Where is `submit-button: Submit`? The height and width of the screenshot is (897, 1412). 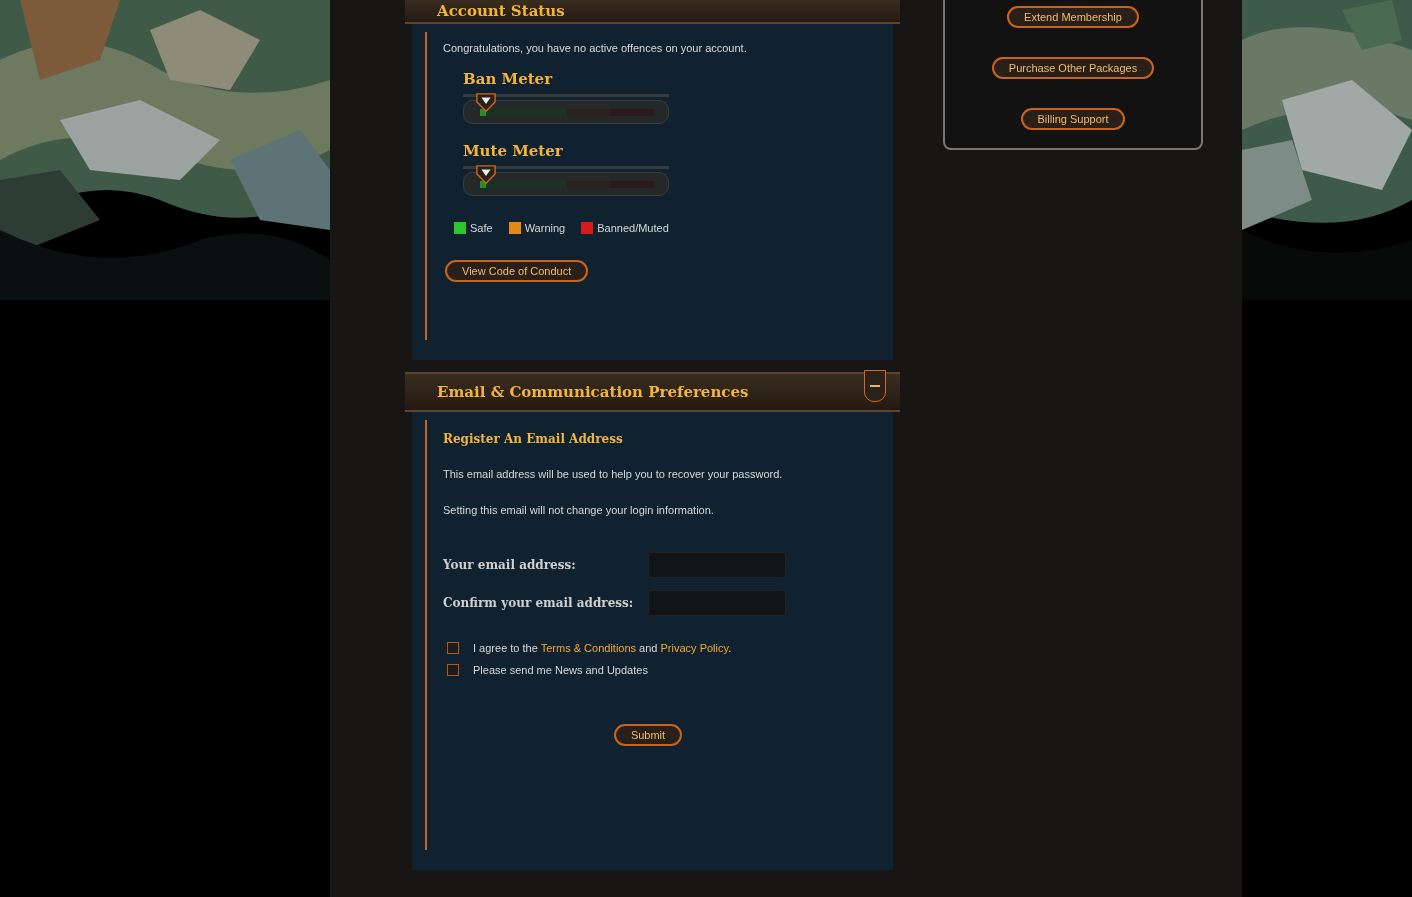 submit-button: Submit is located at coordinates (648, 735).